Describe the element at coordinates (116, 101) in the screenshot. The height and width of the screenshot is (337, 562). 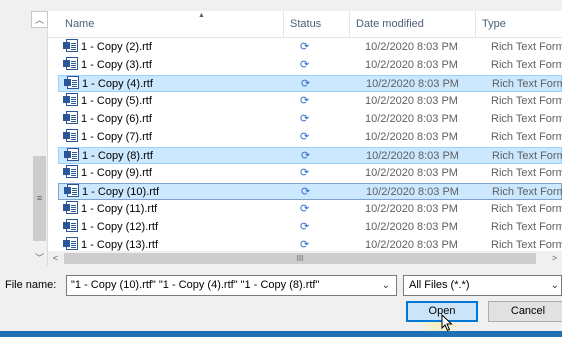
I see `file-name-text: 1 - Copy (5).rtf` at that location.